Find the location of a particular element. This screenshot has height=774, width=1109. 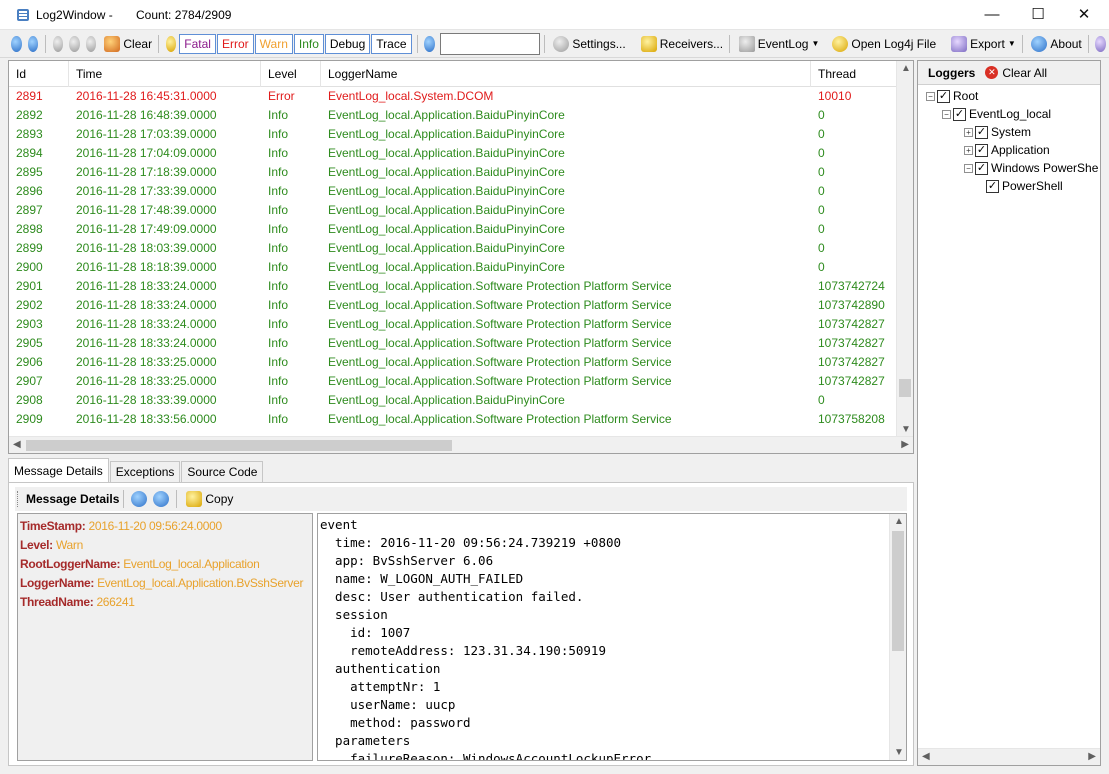

broom-icon is located at coordinates (112, 43).